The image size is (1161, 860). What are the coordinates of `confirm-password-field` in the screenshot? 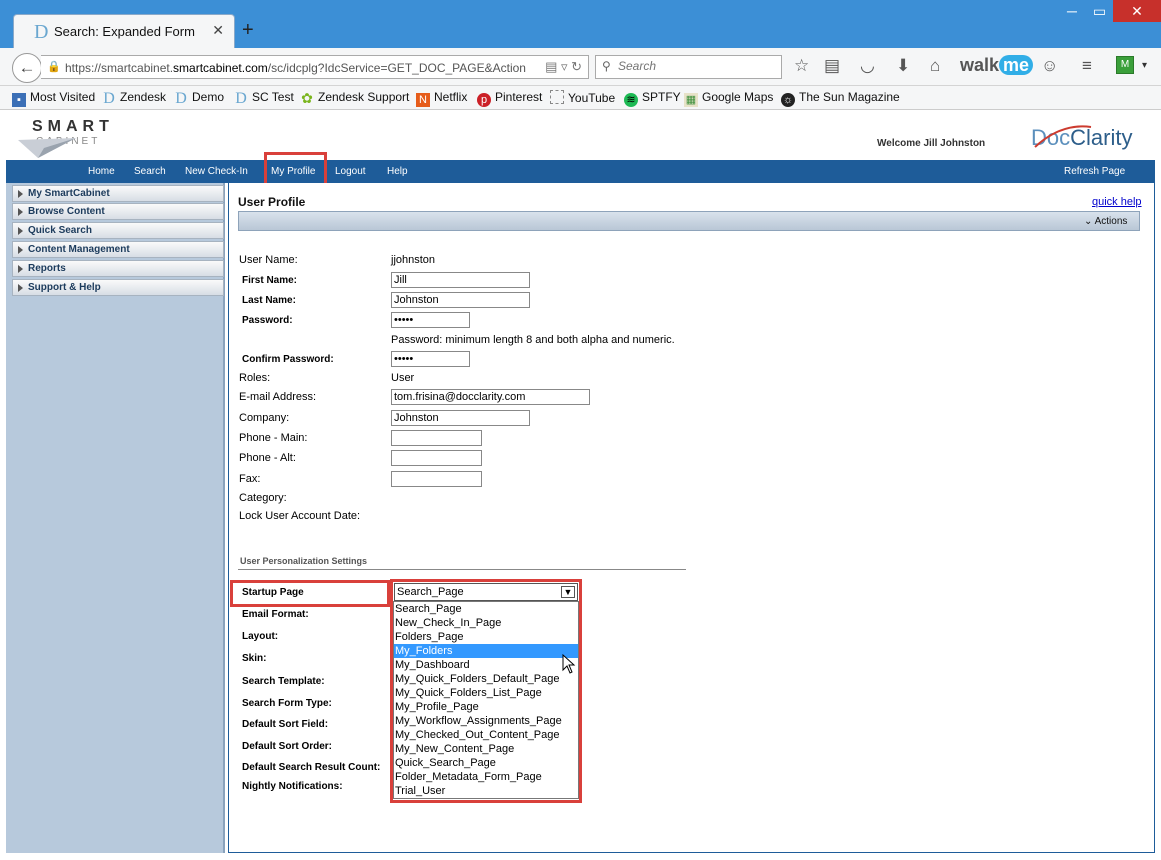 It's located at (430, 359).